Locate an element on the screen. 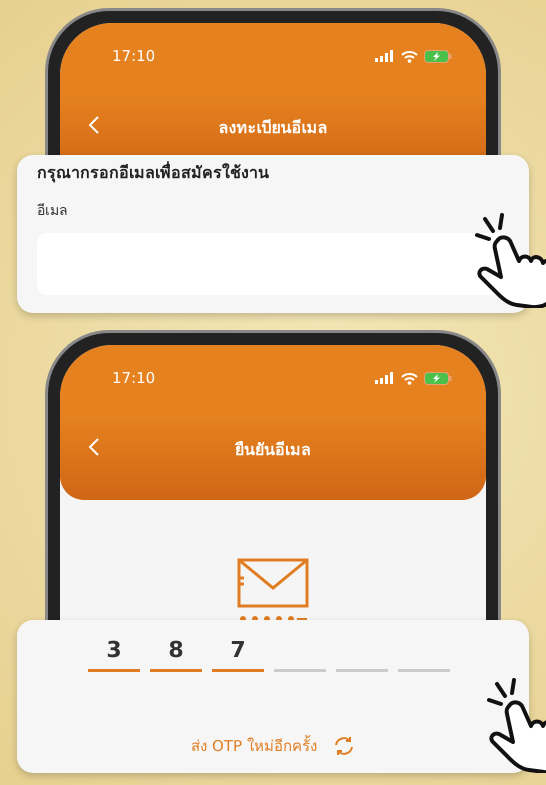  otp-digit-field: 8 is located at coordinates (176, 652).